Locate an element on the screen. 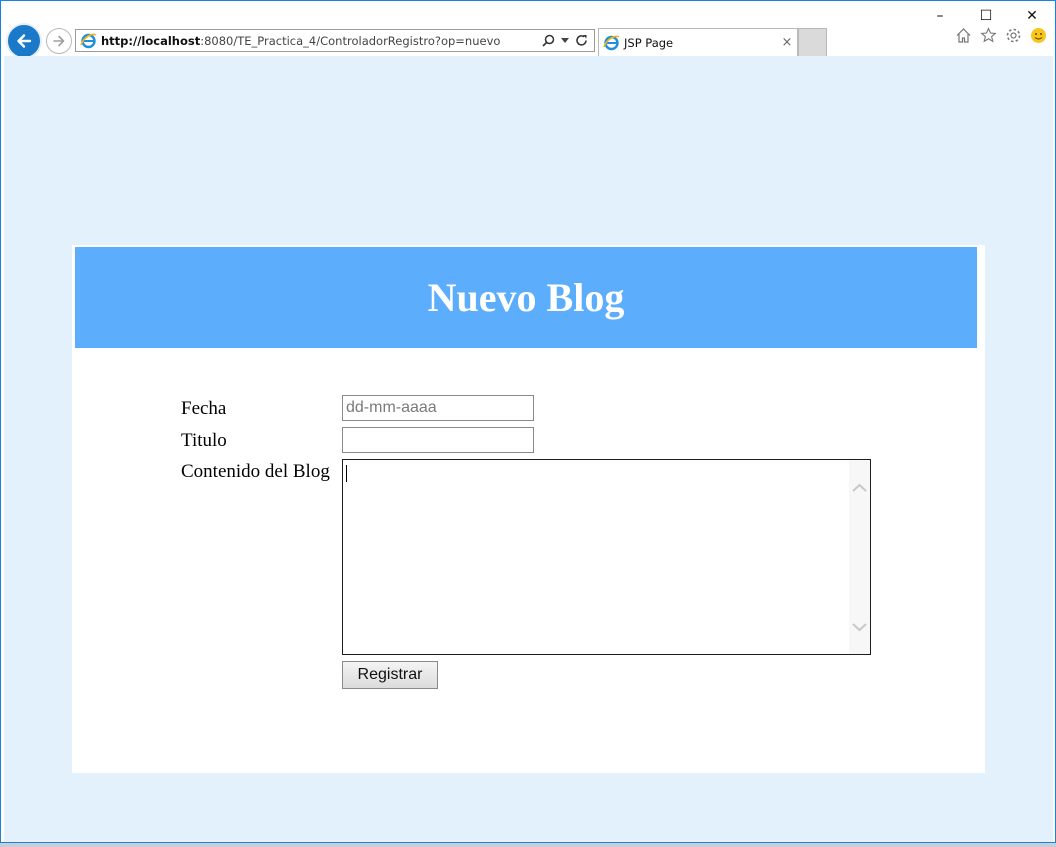 This screenshot has width=1056, height=847. forward-button is located at coordinates (59, 41).